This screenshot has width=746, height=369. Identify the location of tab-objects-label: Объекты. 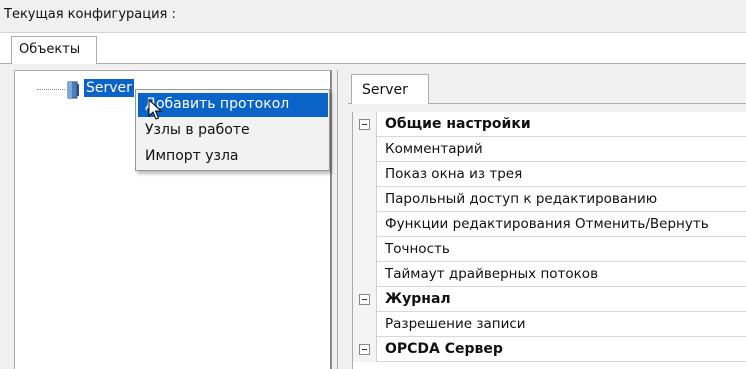
(50, 49).